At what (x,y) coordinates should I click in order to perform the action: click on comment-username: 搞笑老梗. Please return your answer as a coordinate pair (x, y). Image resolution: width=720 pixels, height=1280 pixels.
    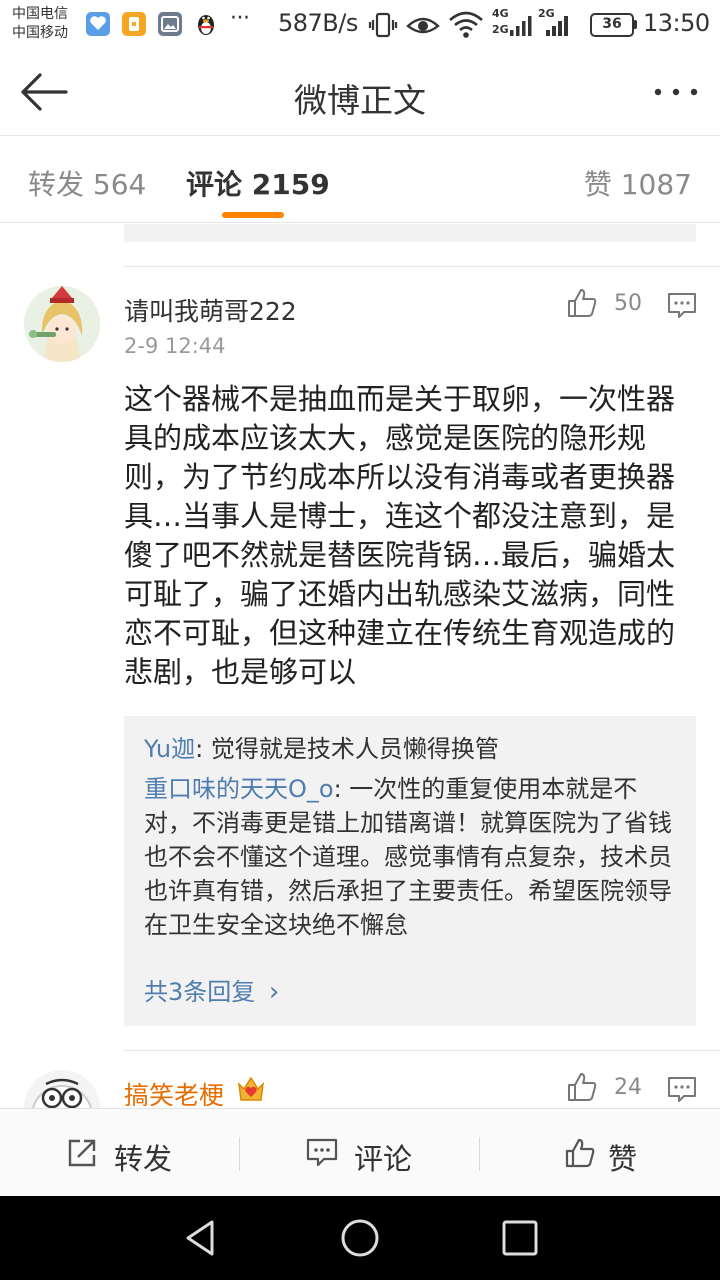
    Looking at the image, I should click on (174, 1094).